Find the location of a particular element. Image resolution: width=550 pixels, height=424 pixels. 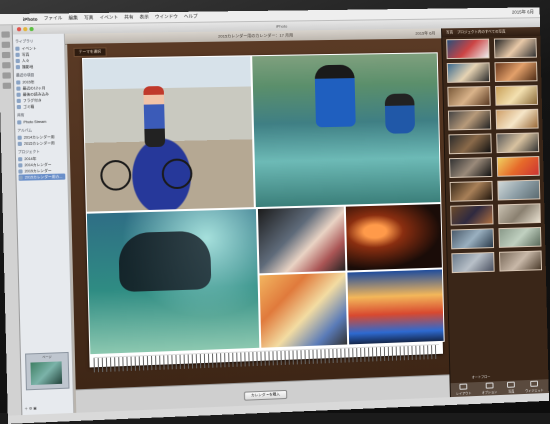

sidebar-heading: ライブラリ is located at coordinates (38, 42).